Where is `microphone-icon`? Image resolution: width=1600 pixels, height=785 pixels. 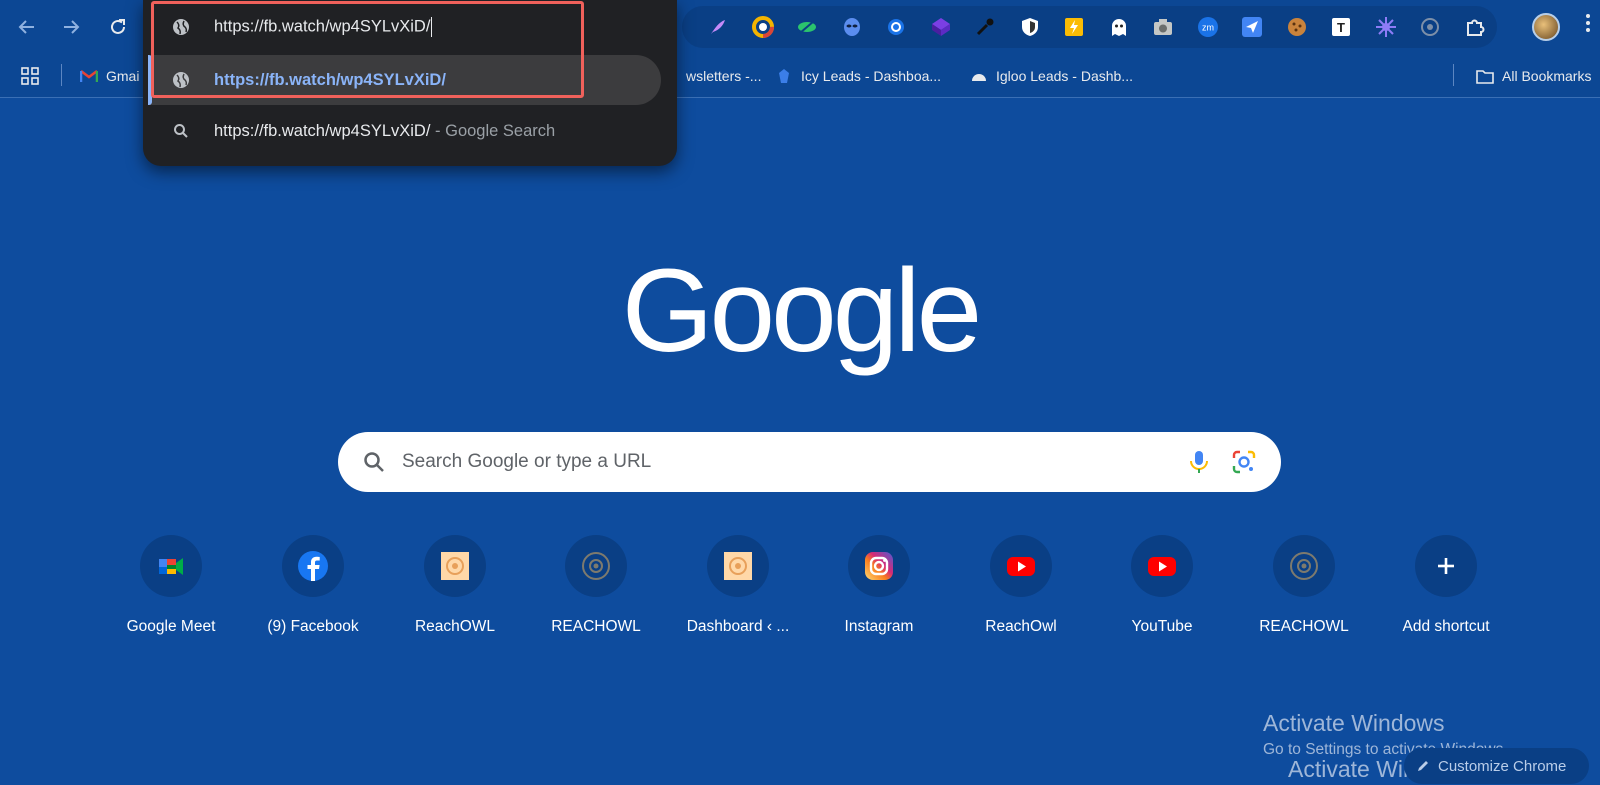
microphone-icon is located at coordinates (1199, 462).